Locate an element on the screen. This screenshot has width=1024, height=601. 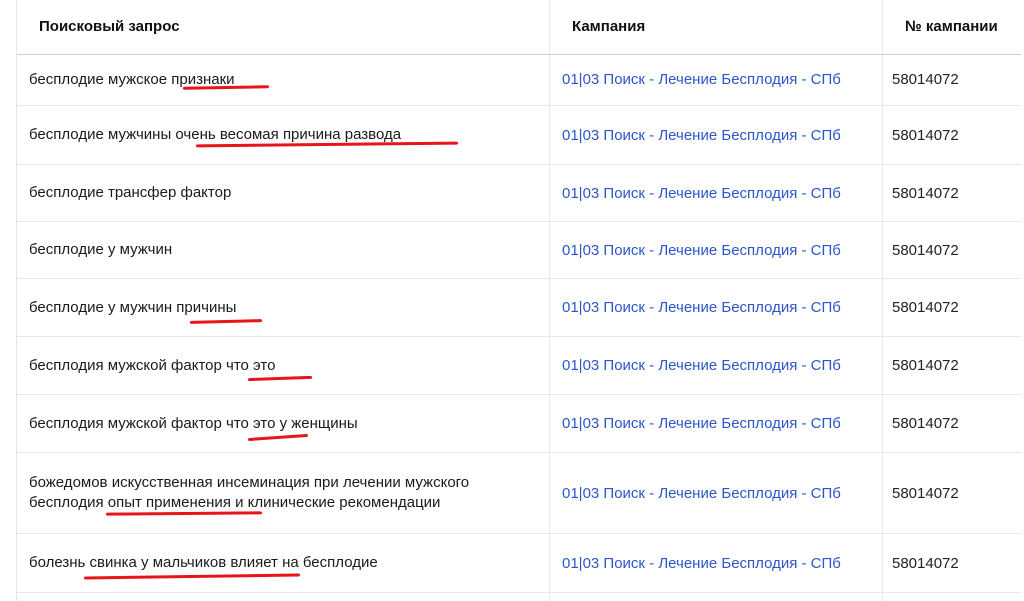
header-query: Поисковый запрос is located at coordinates (109, 27).